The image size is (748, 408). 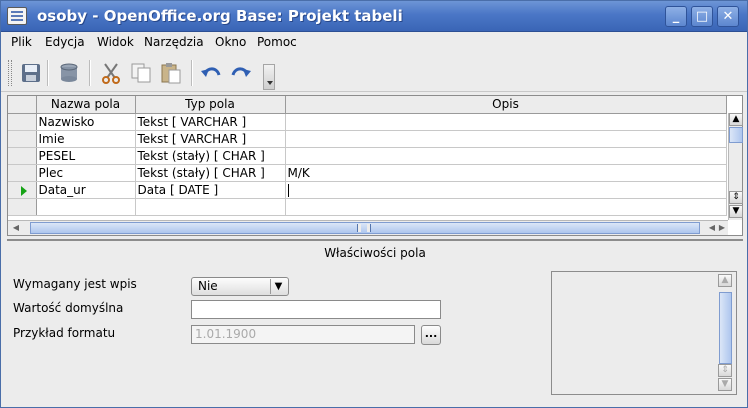 What do you see at coordinates (288, 190) in the screenshot?
I see `text-cursor` at bounding box center [288, 190].